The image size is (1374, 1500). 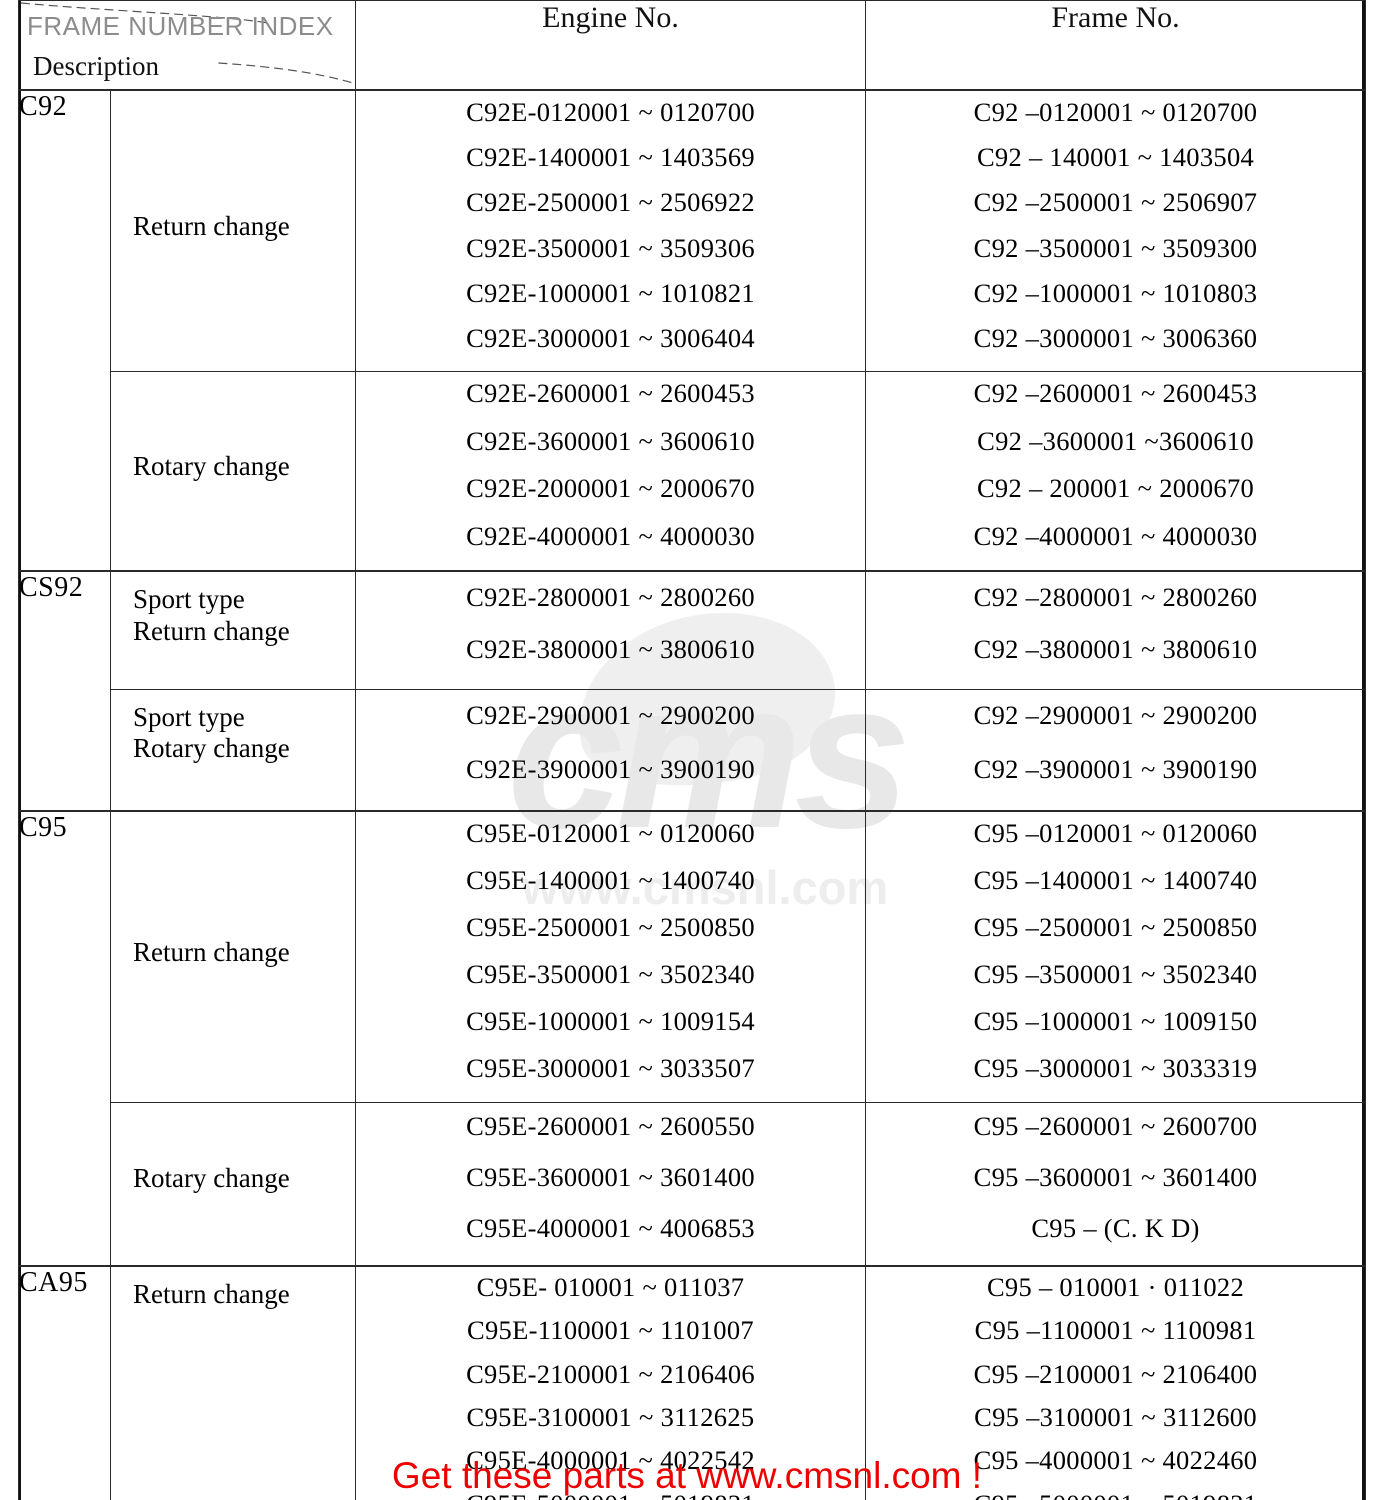 I want to click on frame-number: C95 –1000001 ~ 1009150, so click(x=1115, y=1021).